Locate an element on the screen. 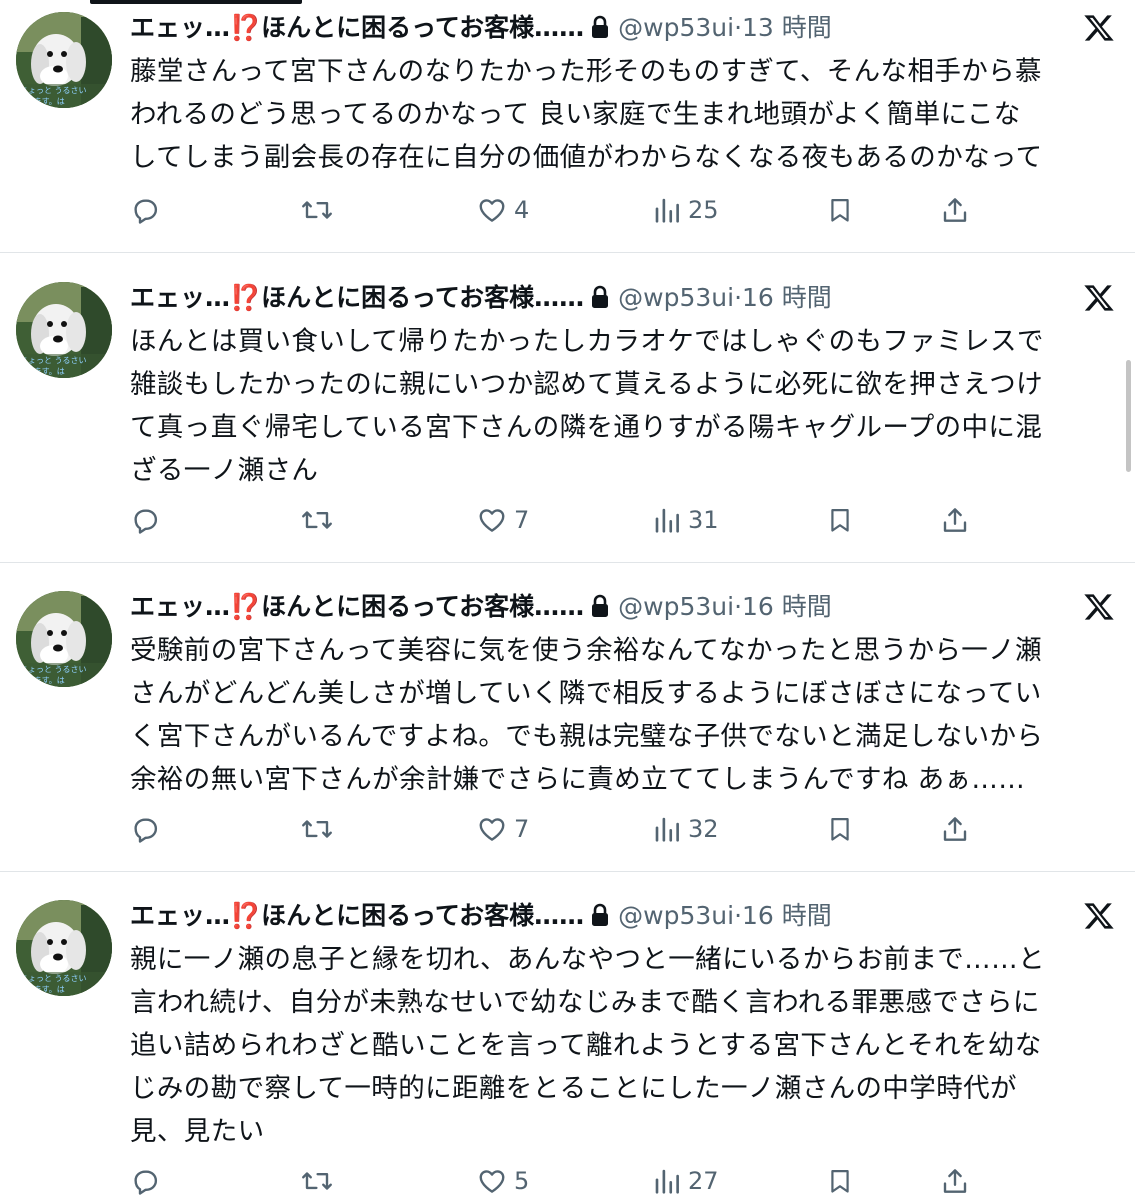 The height and width of the screenshot is (1199, 1135). tweet-text-line: 親に一ノ瀬の息子と縁を切れ、あんなやつと一緒にいるからお前まで……と is located at coordinates (587, 959).